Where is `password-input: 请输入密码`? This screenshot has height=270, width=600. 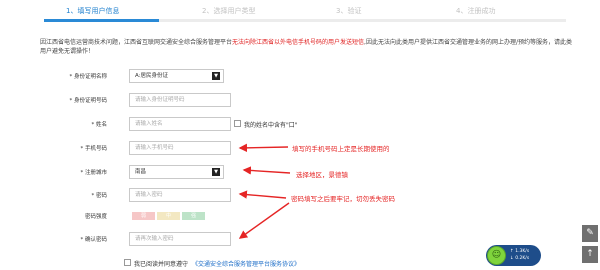
password-input: 请输入密码 is located at coordinates (180, 195).